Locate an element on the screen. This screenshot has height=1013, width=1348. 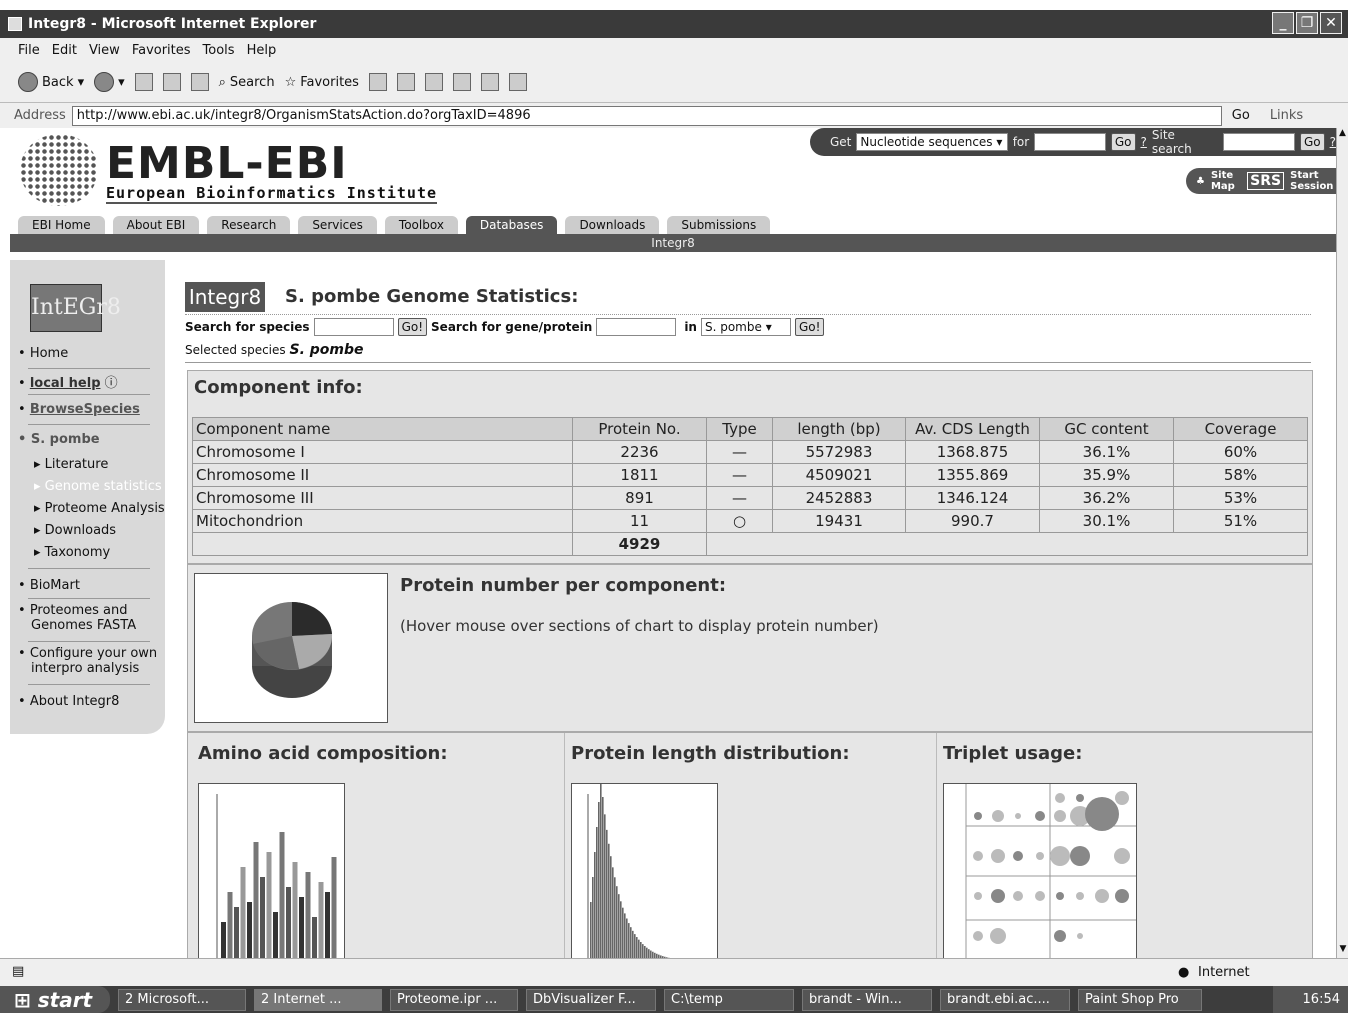
component-name-cell: Mitochondrion is located at coordinates (382, 521).